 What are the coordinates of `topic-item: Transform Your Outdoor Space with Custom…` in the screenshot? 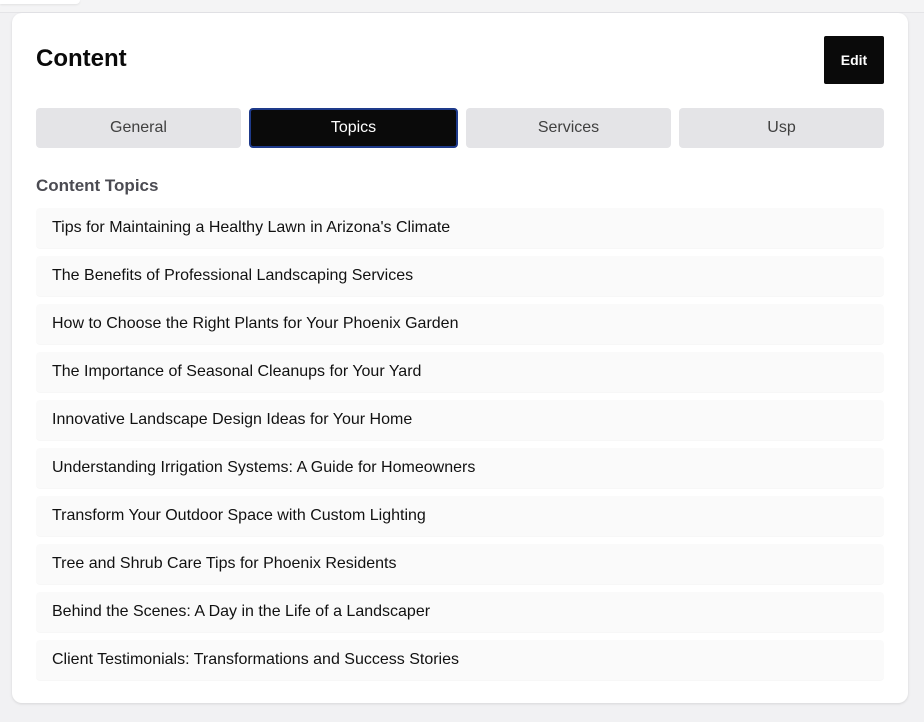 It's located at (460, 516).